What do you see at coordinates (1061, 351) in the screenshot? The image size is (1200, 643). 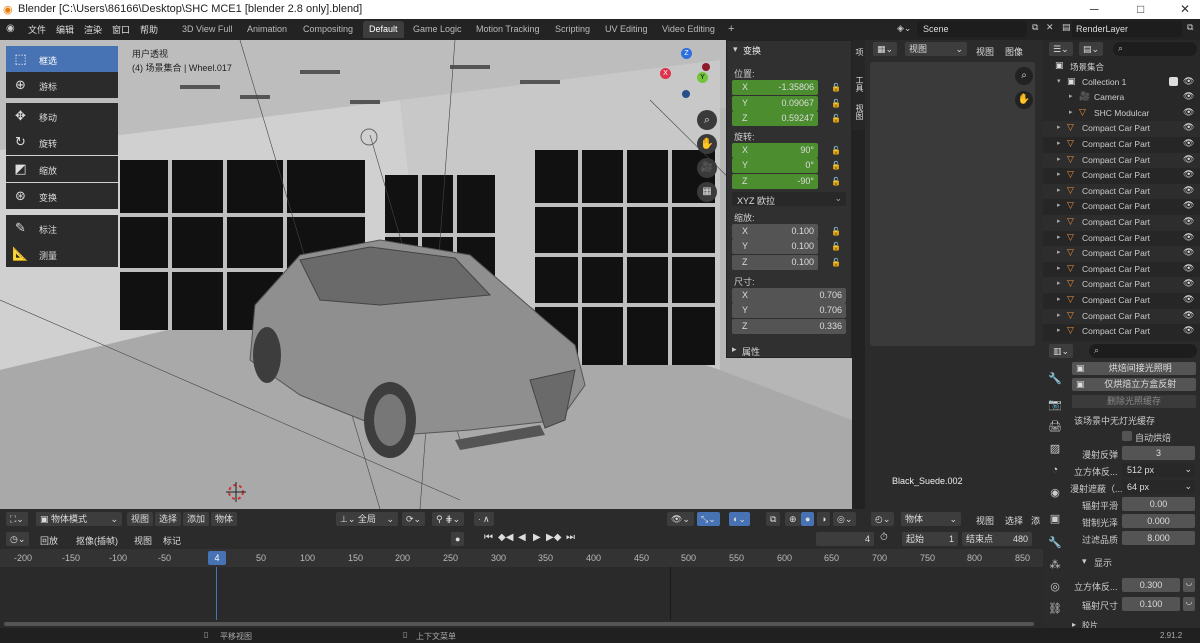 I see `editor-type-icon: ▥⌄` at bounding box center [1061, 351].